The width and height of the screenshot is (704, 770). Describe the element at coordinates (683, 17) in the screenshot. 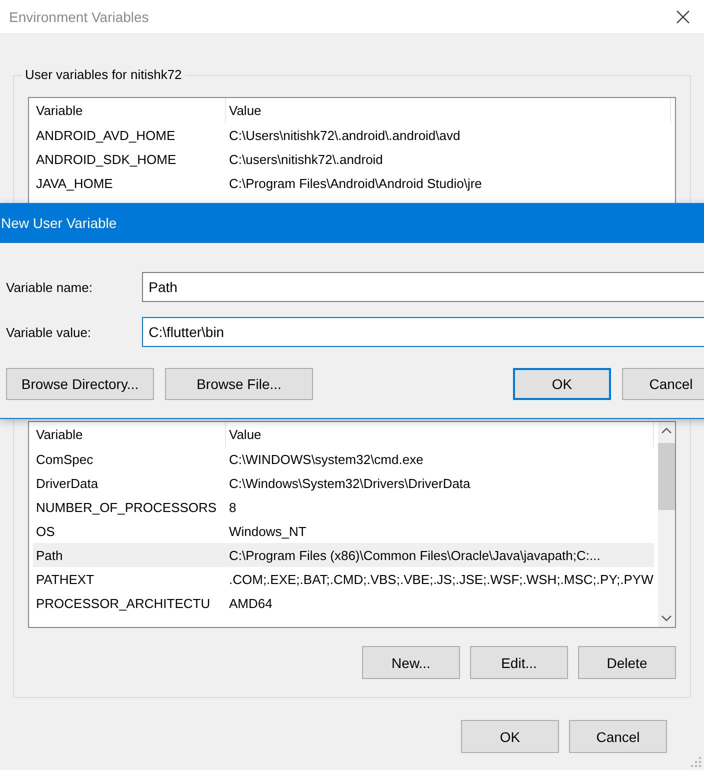

I see `close-icon` at that location.